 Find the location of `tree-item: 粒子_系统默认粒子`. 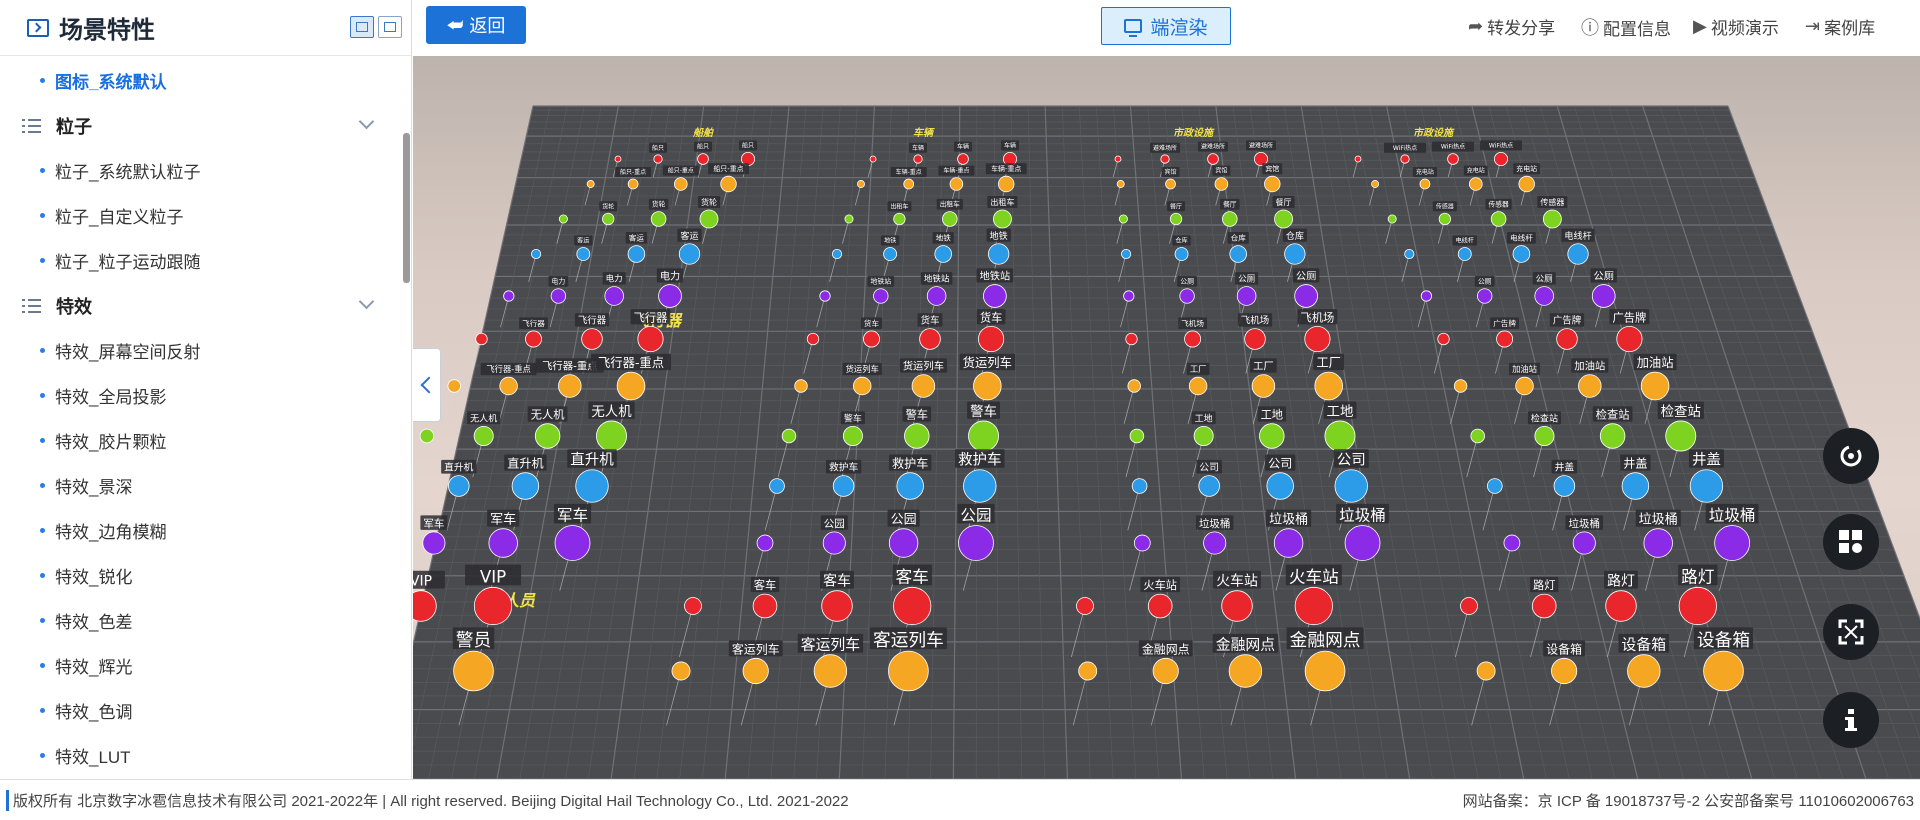

tree-item: 粒子_系统默认粒子 is located at coordinates (200, 170).